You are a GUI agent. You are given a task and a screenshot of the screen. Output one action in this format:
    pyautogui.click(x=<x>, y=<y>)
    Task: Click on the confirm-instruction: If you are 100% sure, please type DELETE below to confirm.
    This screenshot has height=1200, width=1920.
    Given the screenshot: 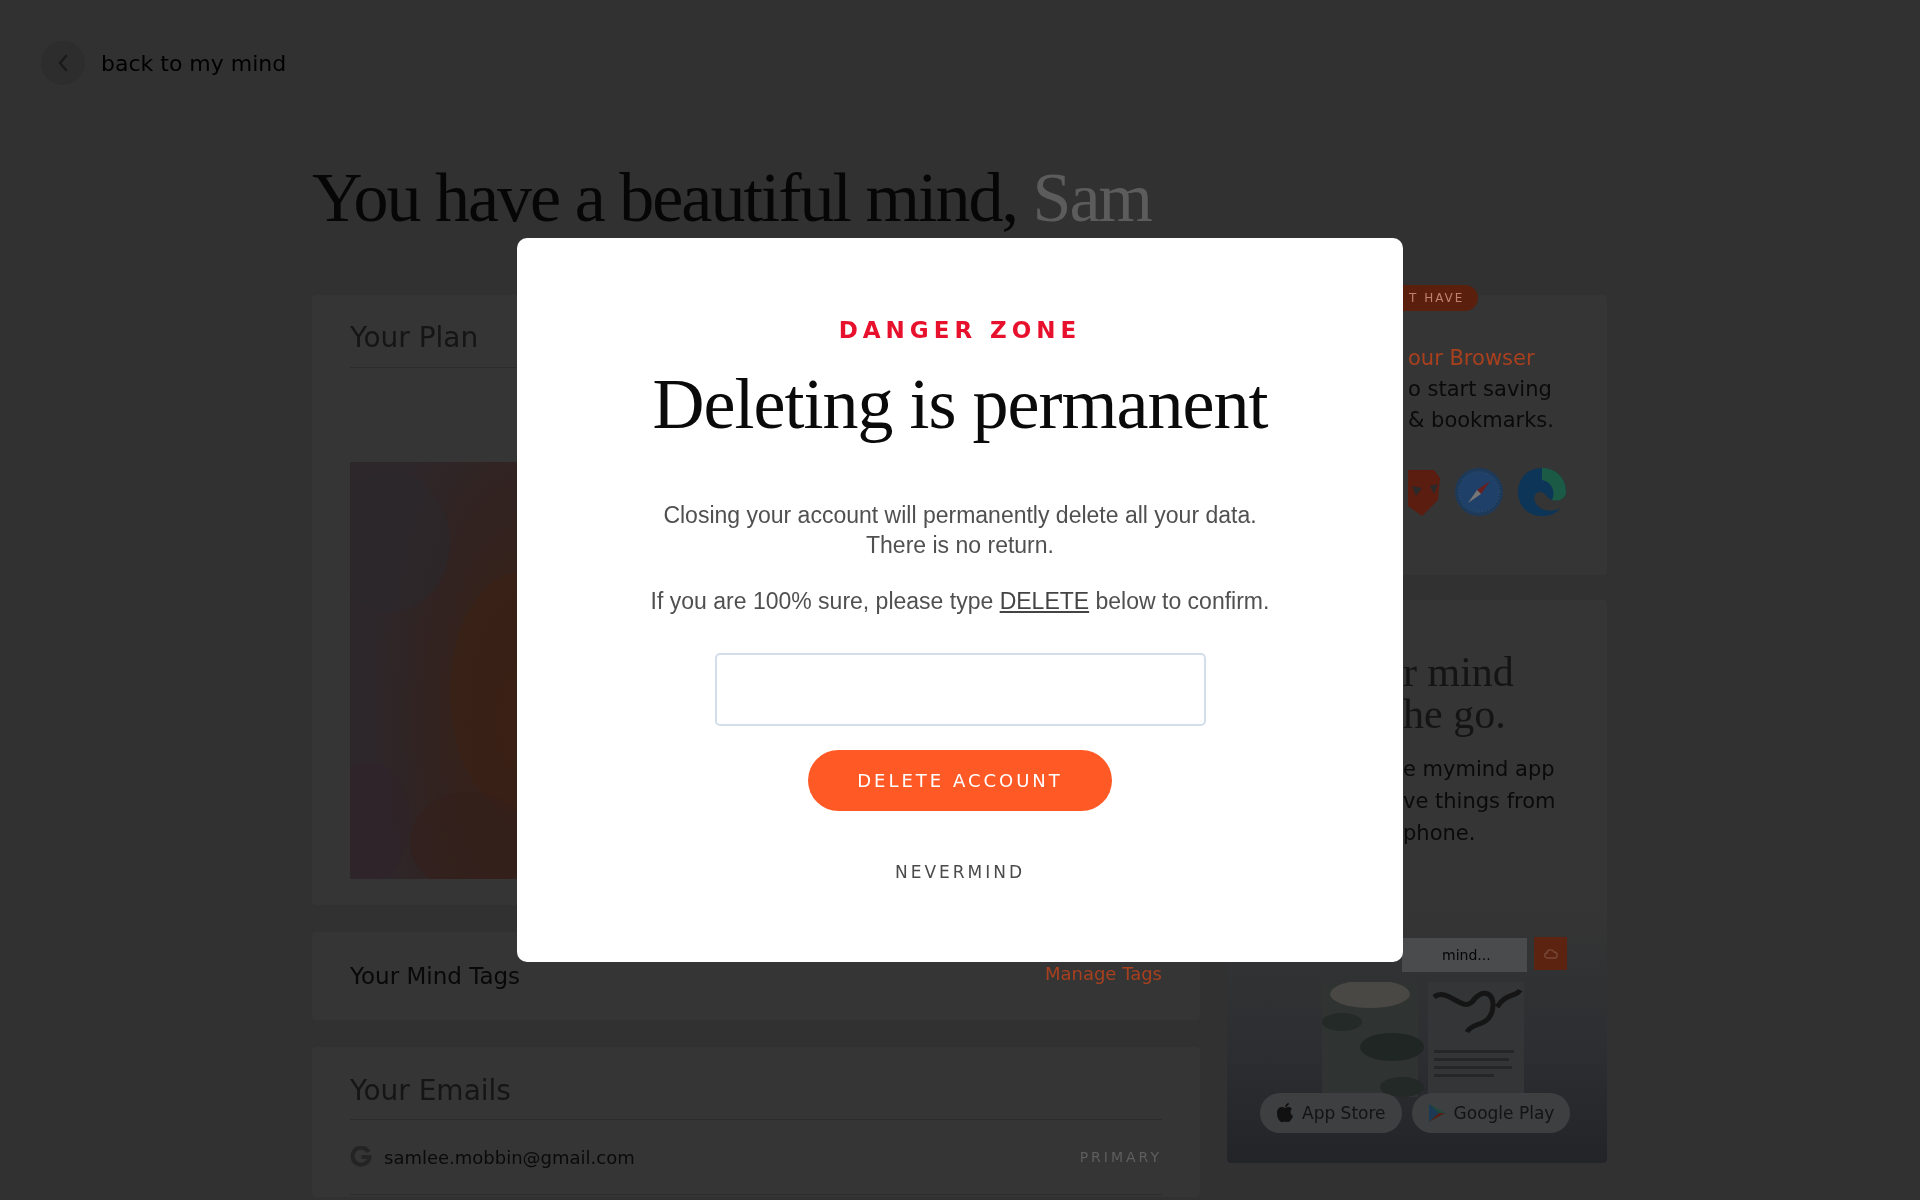 What is the action you would take?
    pyautogui.click(x=960, y=601)
    